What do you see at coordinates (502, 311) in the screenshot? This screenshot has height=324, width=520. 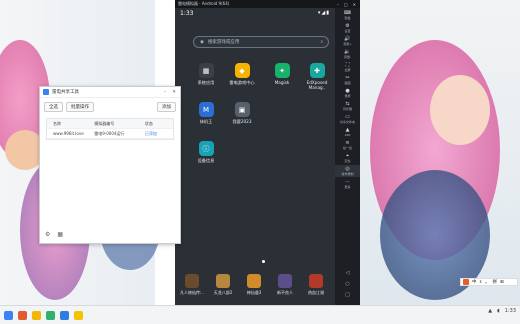 I see `system-tray: ▲ ◖ 1:33` at bounding box center [502, 311].